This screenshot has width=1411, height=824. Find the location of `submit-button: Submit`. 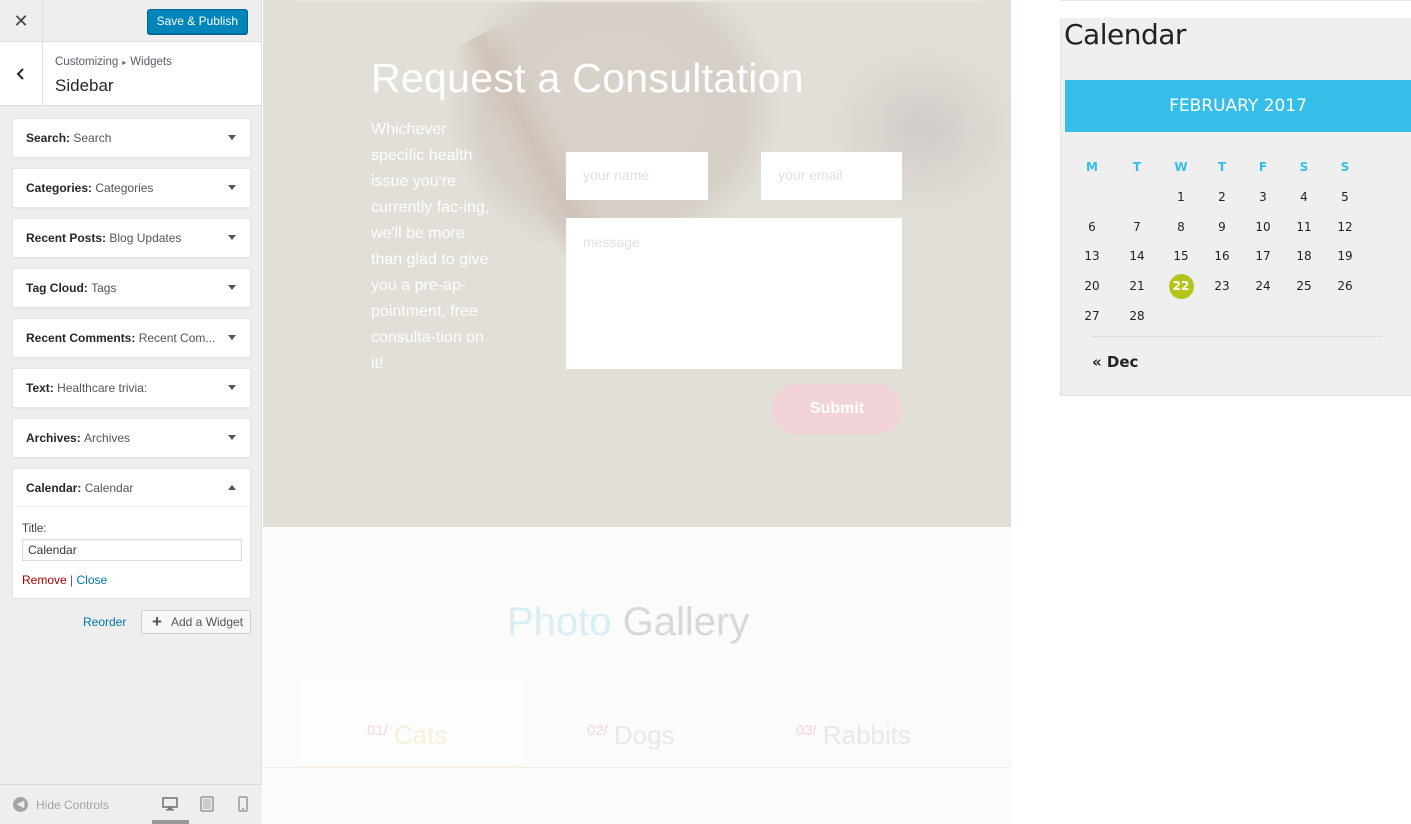

submit-button: Submit is located at coordinates (837, 409).